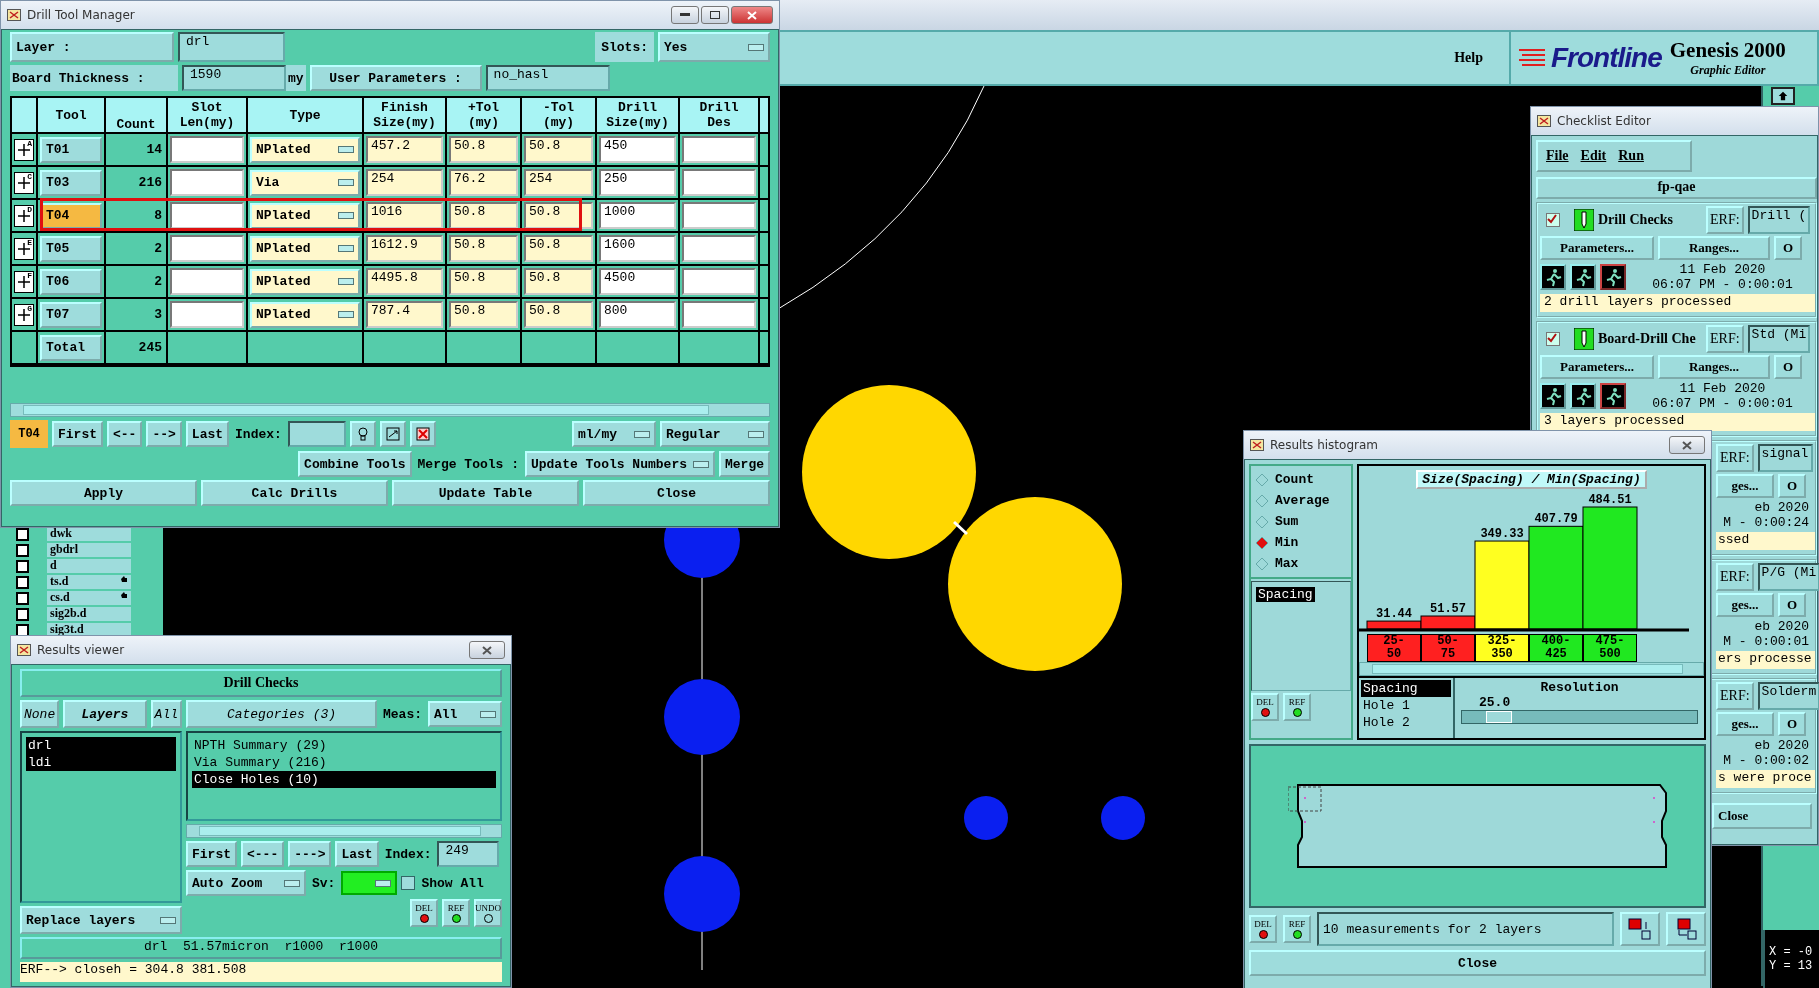 The height and width of the screenshot is (988, 1819). Describe the element at coordinates (404, 248) in the screenshot. I see `finish-size-field: 1612.9` at that location.